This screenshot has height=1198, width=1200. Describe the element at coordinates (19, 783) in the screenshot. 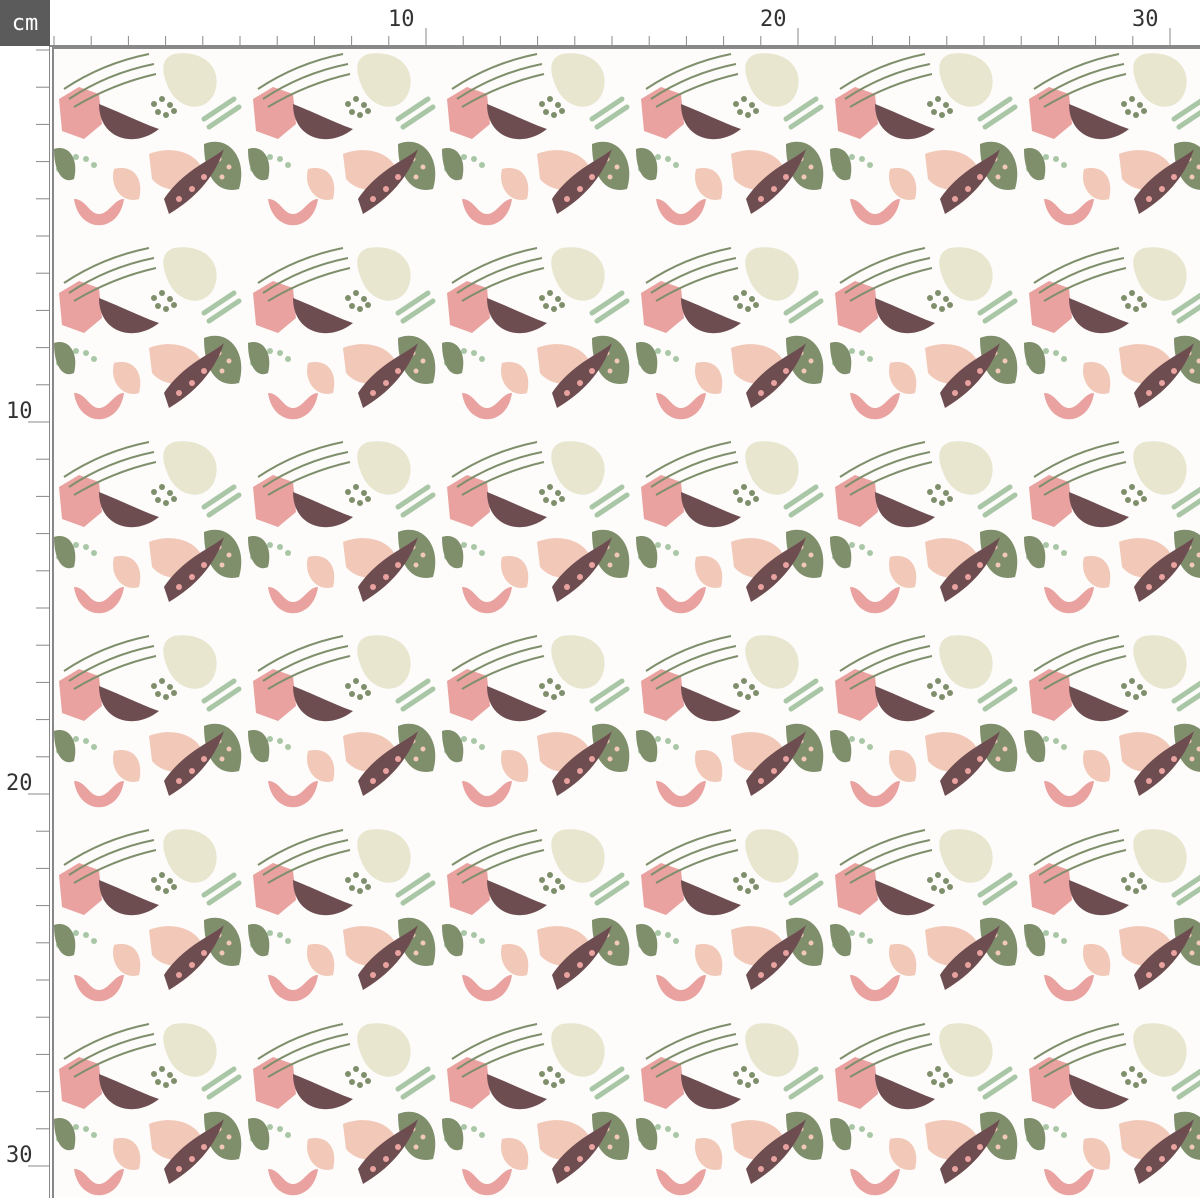

I see `left-ruler-label-20: 20` at that location.